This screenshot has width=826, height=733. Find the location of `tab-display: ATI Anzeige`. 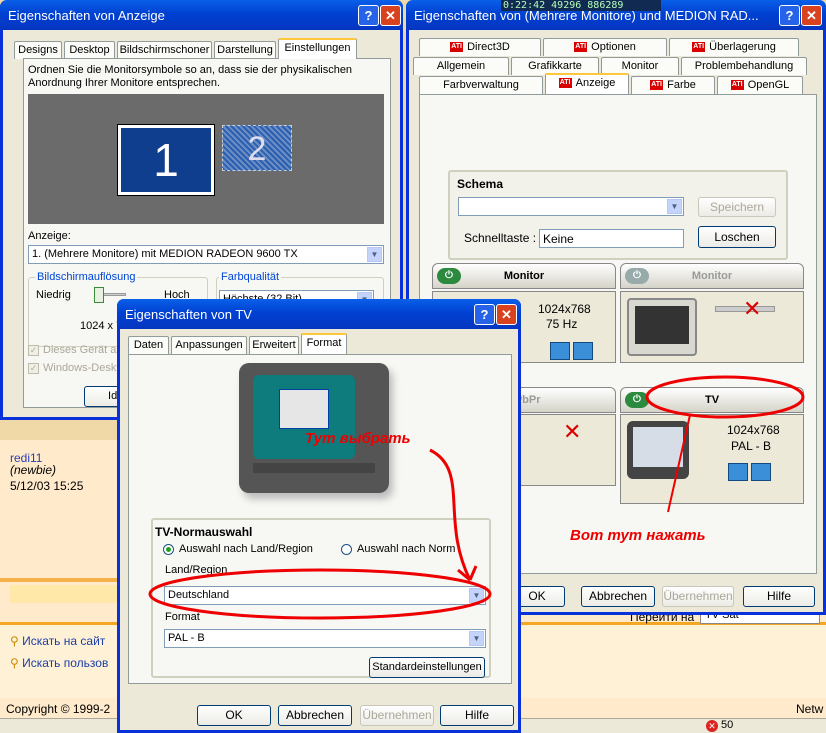

tab-display: ATI Anzeige is located at coordinates (587, 83).